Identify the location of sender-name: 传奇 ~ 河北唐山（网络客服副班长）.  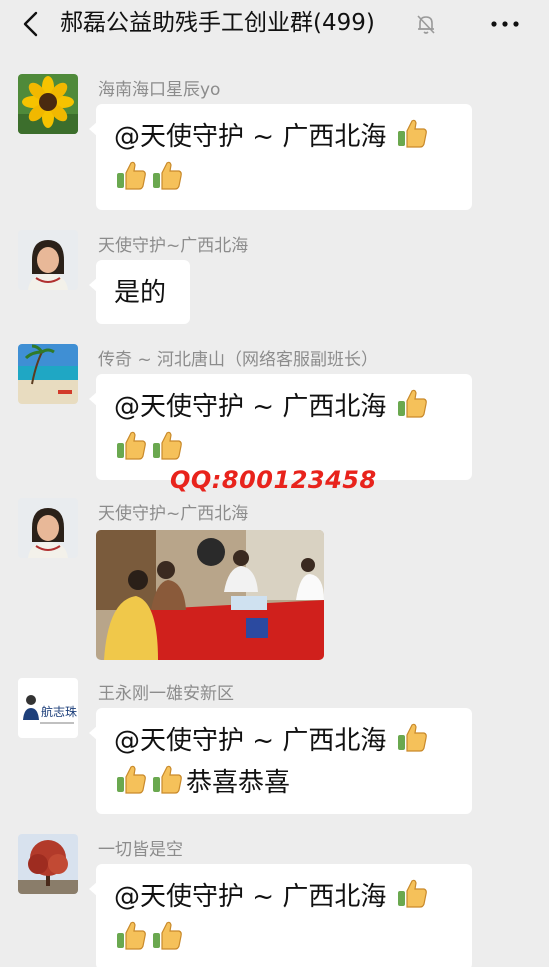
(238, 360).